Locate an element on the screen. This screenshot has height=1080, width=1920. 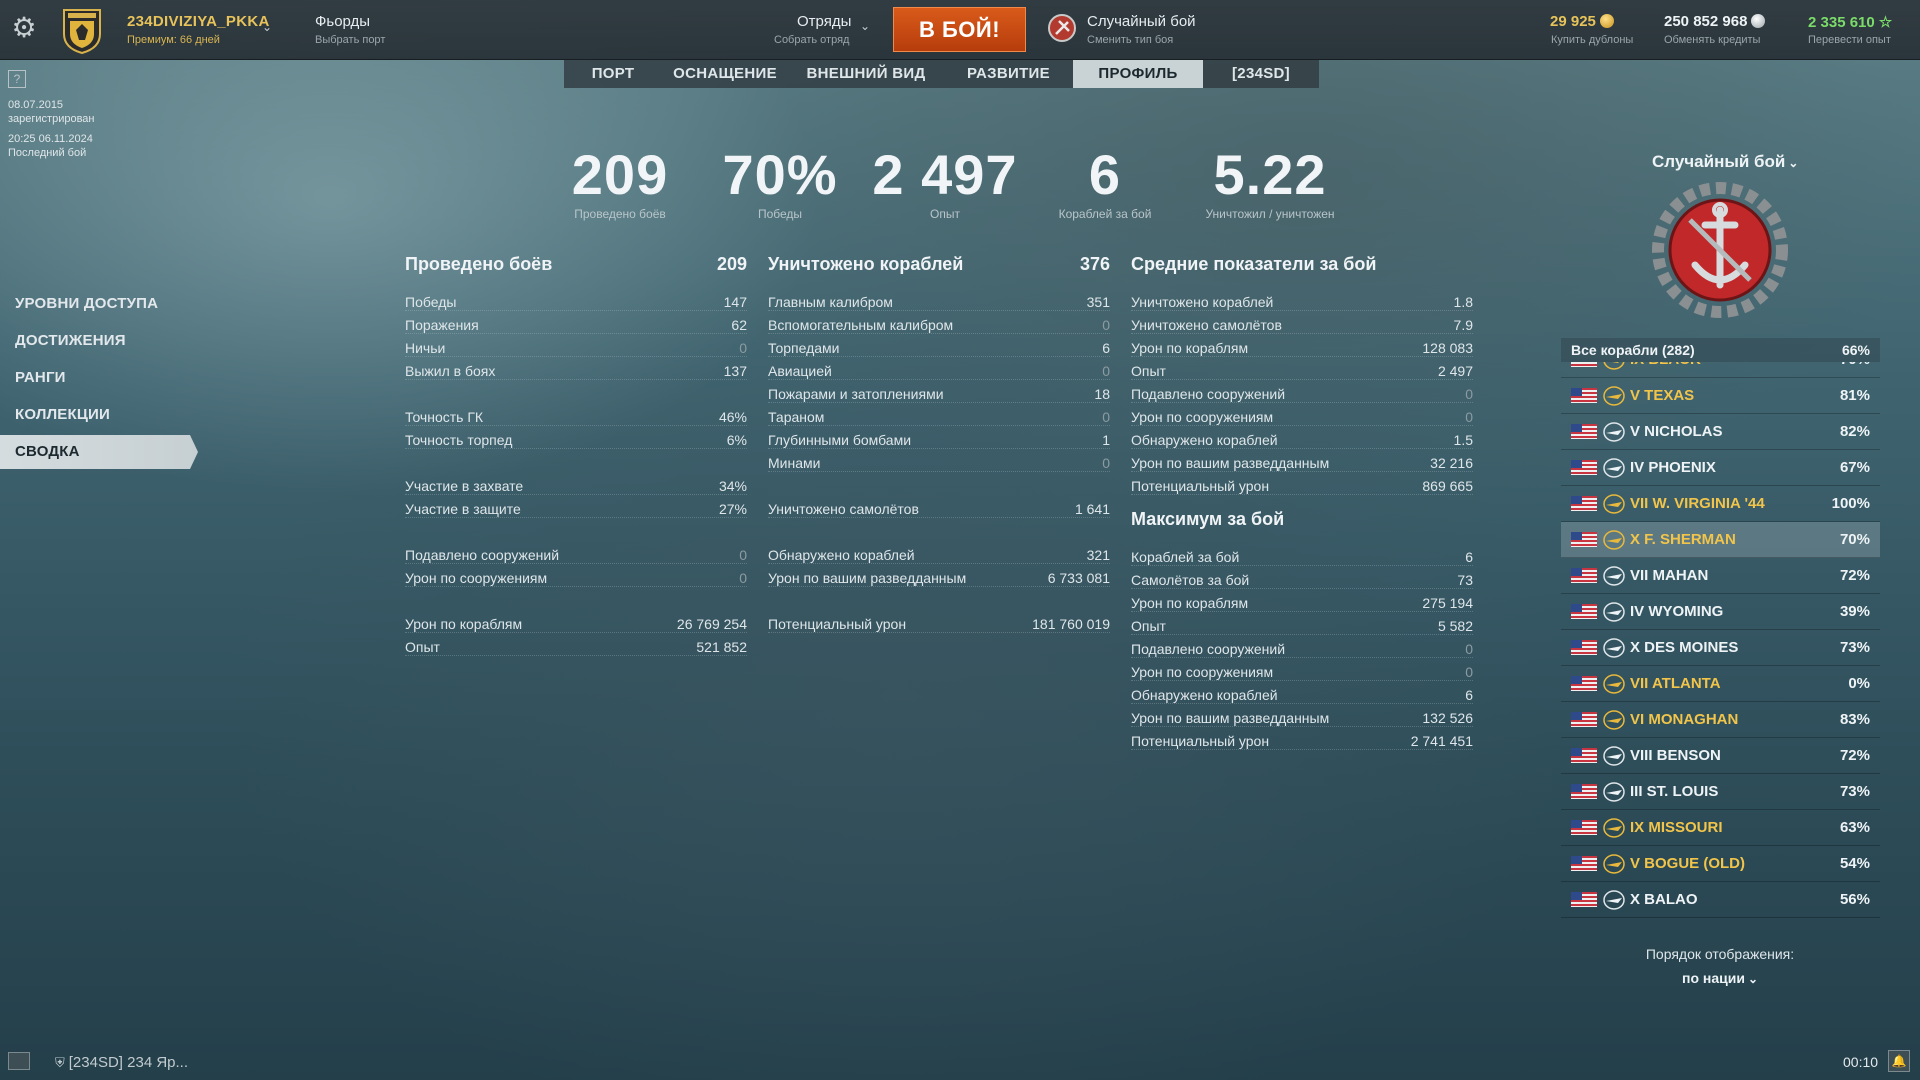
chat-icon is located at coordinates (19, 1061).